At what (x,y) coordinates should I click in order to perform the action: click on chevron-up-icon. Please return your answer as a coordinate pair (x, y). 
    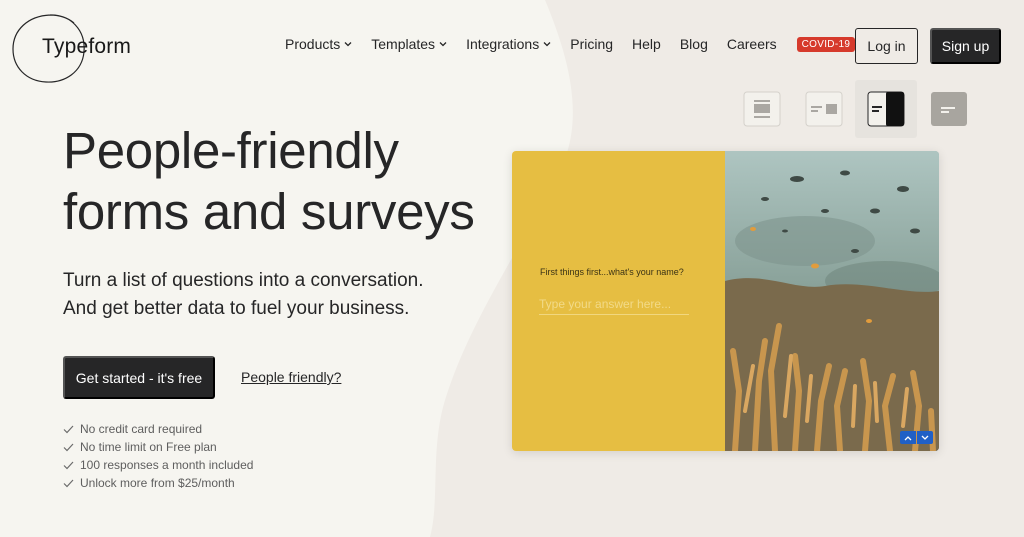
    Looking at the image, I should click on (908, 437).